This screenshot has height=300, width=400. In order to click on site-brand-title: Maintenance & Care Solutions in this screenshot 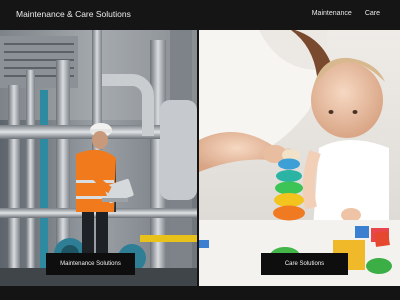, I will do `click(73, 14)`.